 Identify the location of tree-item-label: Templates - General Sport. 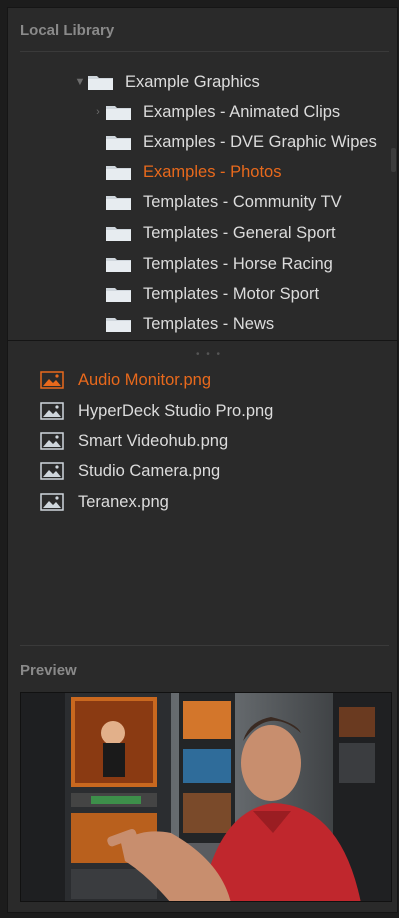
(239, 232).